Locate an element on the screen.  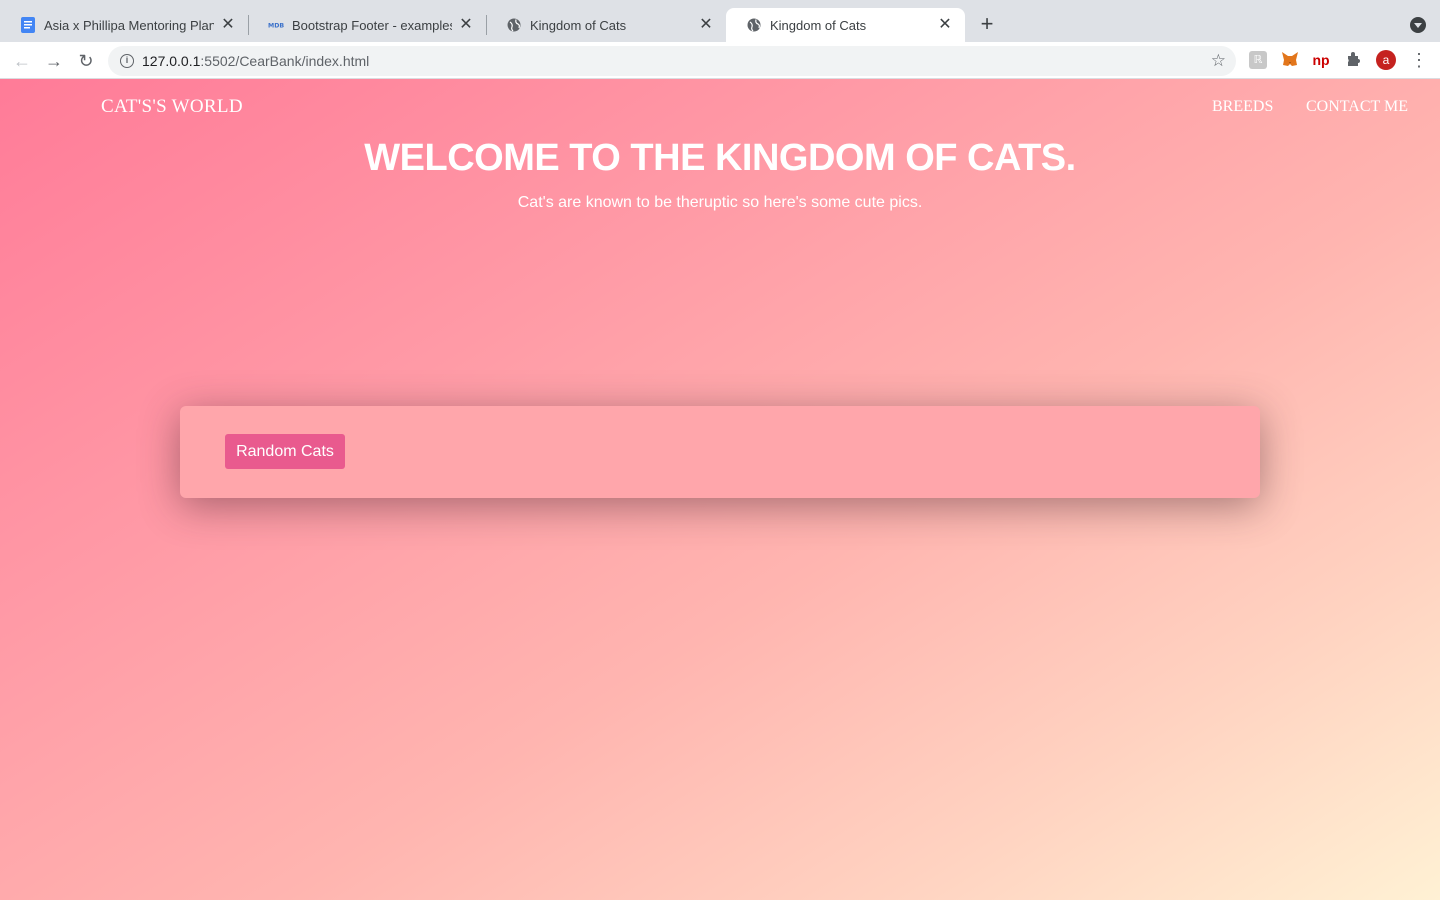
url-host: 127.0.0.1 is located at coordinates (171, 61).